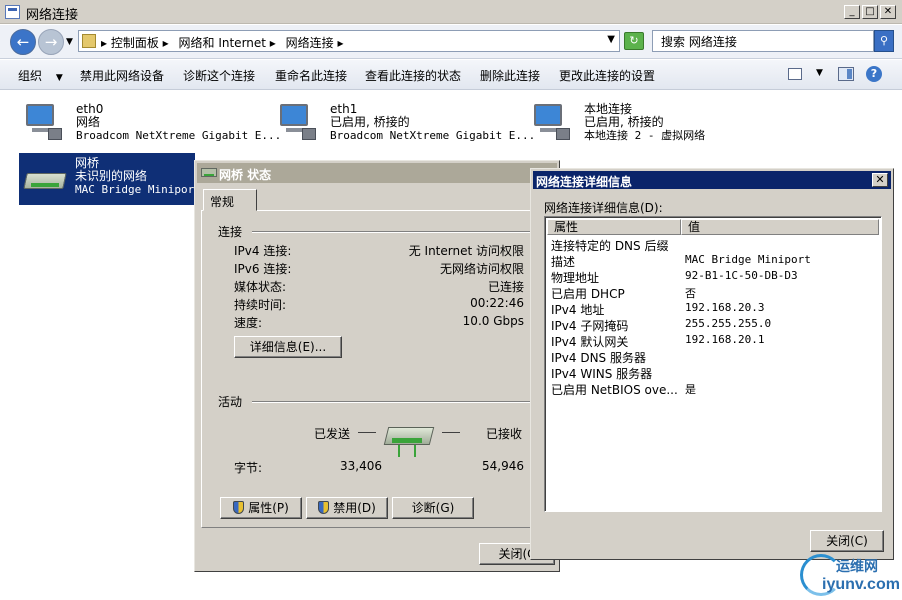 This screenshot has height=600, width=902. I want to click on search-icon: ⚲, so click(884, 40).